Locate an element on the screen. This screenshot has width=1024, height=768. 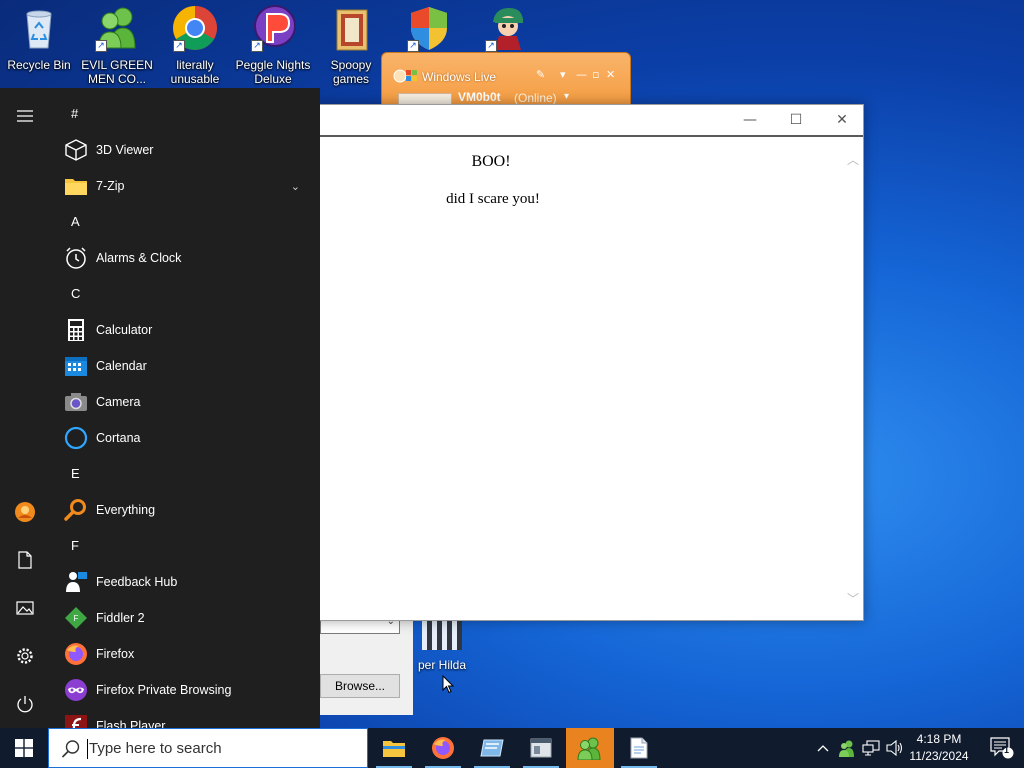
desktop-icon-shield: ↗ is located at coordinates (429, 31).